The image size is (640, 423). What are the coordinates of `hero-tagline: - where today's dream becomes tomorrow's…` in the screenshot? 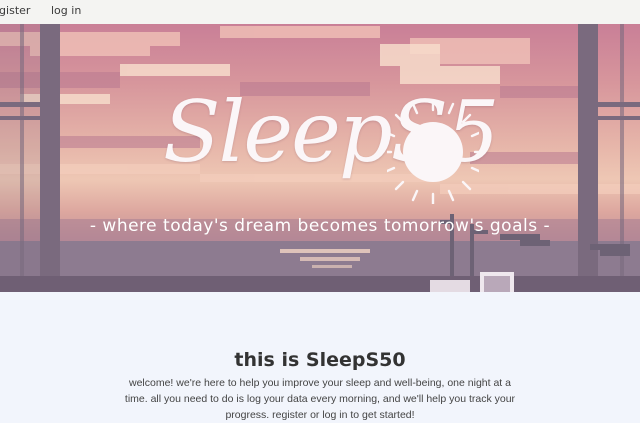 It's located at (320, 226).